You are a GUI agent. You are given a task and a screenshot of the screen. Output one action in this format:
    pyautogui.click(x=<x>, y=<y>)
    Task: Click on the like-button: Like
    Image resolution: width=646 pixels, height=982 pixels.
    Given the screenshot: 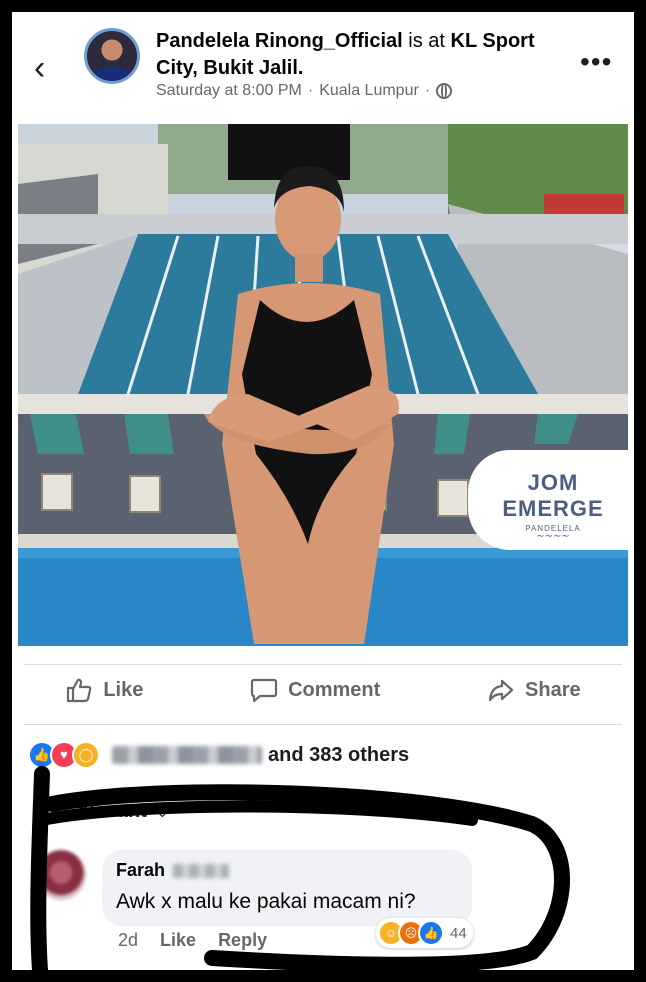 What is the action you would take?
    pyautogui.click(x=104, y=690)
    